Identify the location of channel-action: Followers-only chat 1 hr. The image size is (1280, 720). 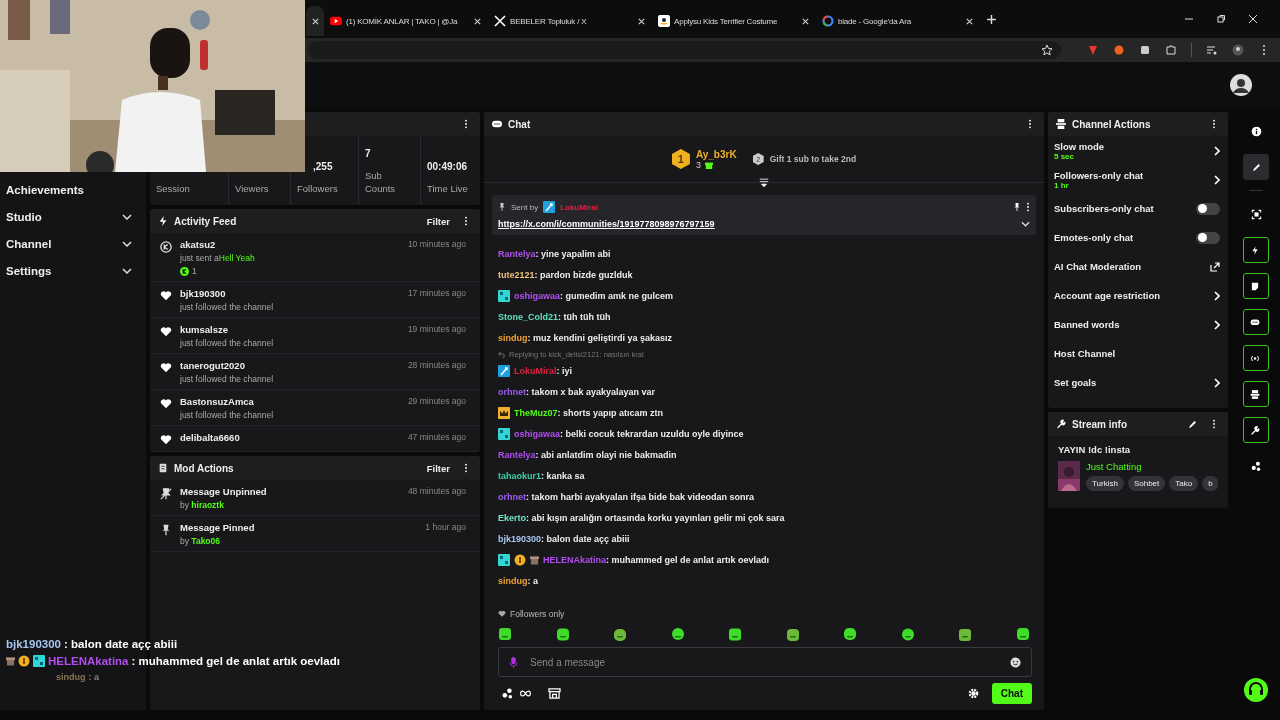
(1138, 179).